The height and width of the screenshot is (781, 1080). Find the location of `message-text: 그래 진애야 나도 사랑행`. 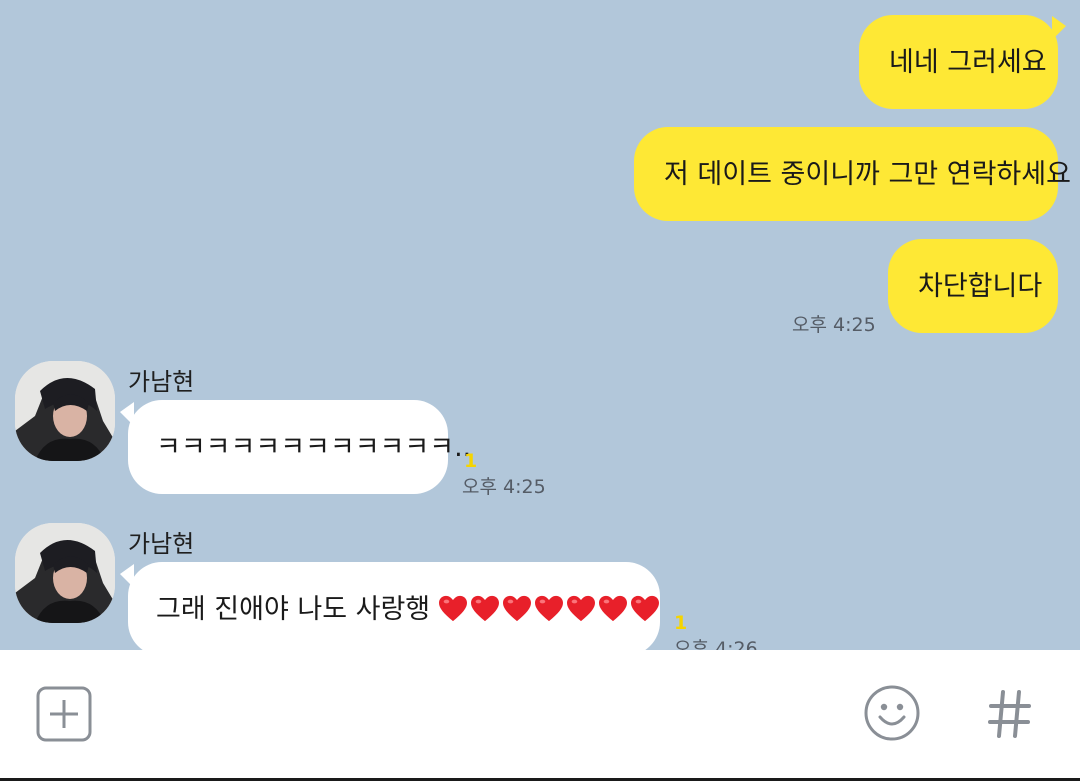

message-text: 그래 진애야 나도 사랑행 is located at coordinates (293, 609).